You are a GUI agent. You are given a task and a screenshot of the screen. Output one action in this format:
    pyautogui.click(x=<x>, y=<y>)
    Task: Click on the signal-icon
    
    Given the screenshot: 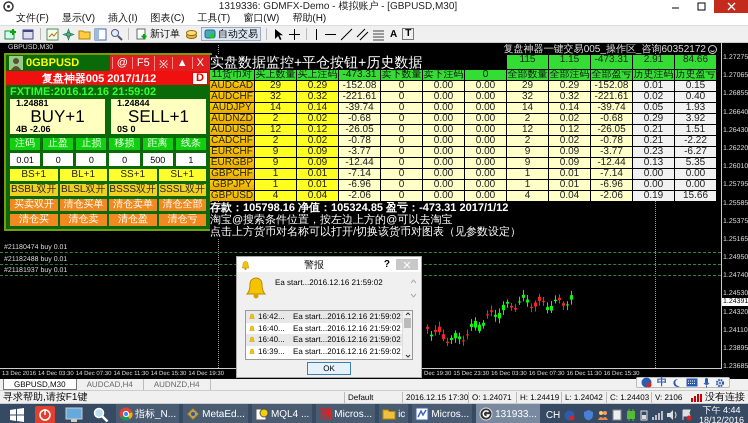 What is the action you would take?
    pyautogui.click(x=657, y=415)
    